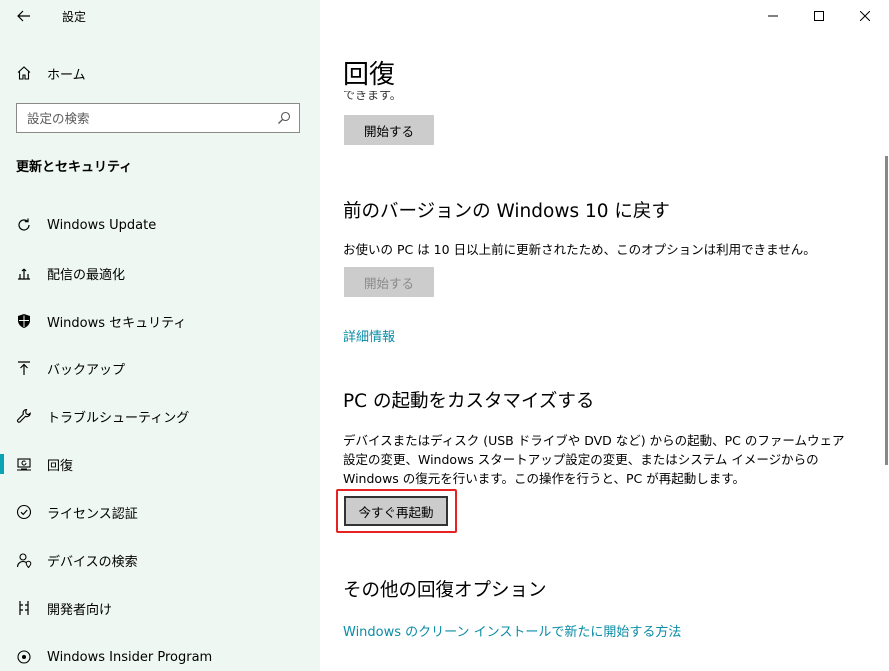 Image resolution: width=889 pixels, height=671 pixels. Describe the element at coordinates (92, 562) in the screenshot. I see `sidebar-item-label: デバイスの検索` at that location.